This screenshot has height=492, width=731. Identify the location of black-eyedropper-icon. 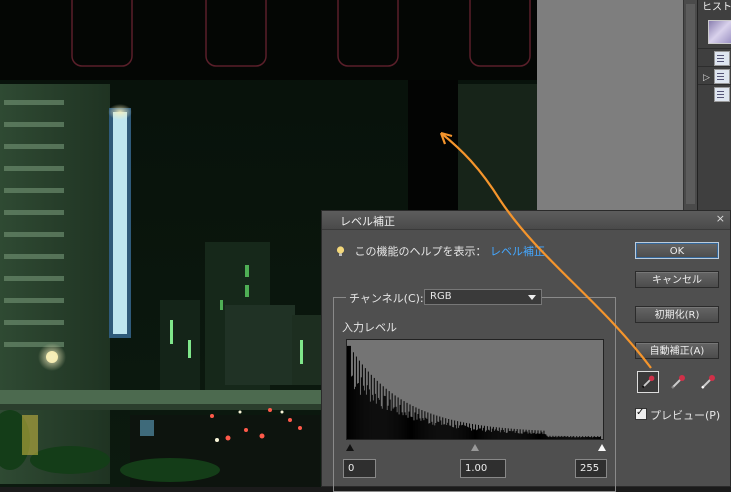
(648, 382).